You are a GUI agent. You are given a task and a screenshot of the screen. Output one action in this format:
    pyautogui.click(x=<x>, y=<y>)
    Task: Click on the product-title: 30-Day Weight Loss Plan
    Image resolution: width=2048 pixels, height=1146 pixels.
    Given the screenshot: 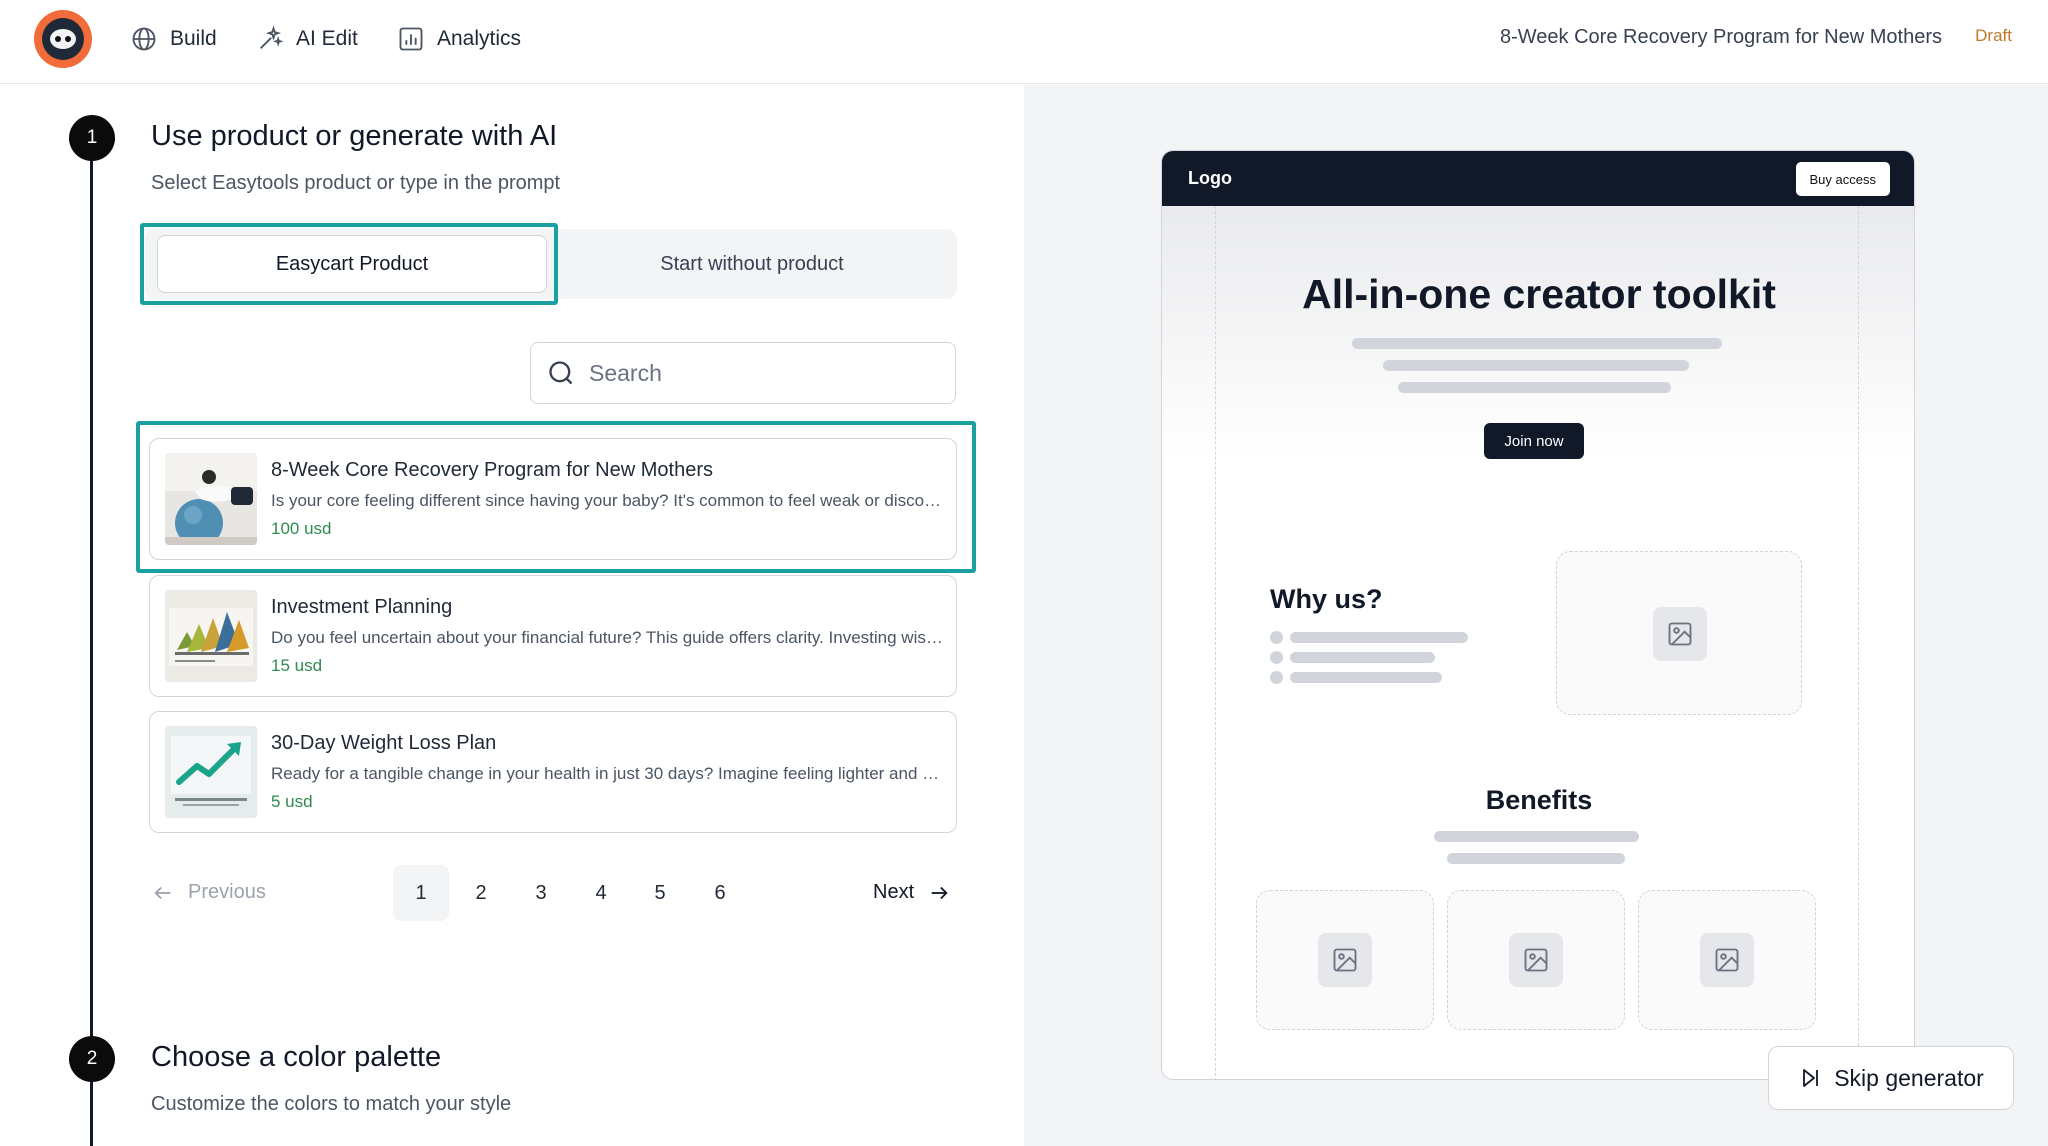 What is the action you would take?
    pyautogui.click(x=384, y=743)
    